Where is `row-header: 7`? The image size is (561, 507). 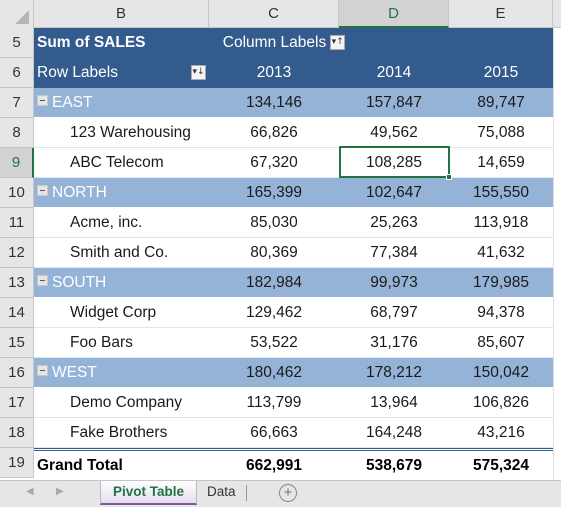 row-header: 7 is located at coordinates (17, 103).